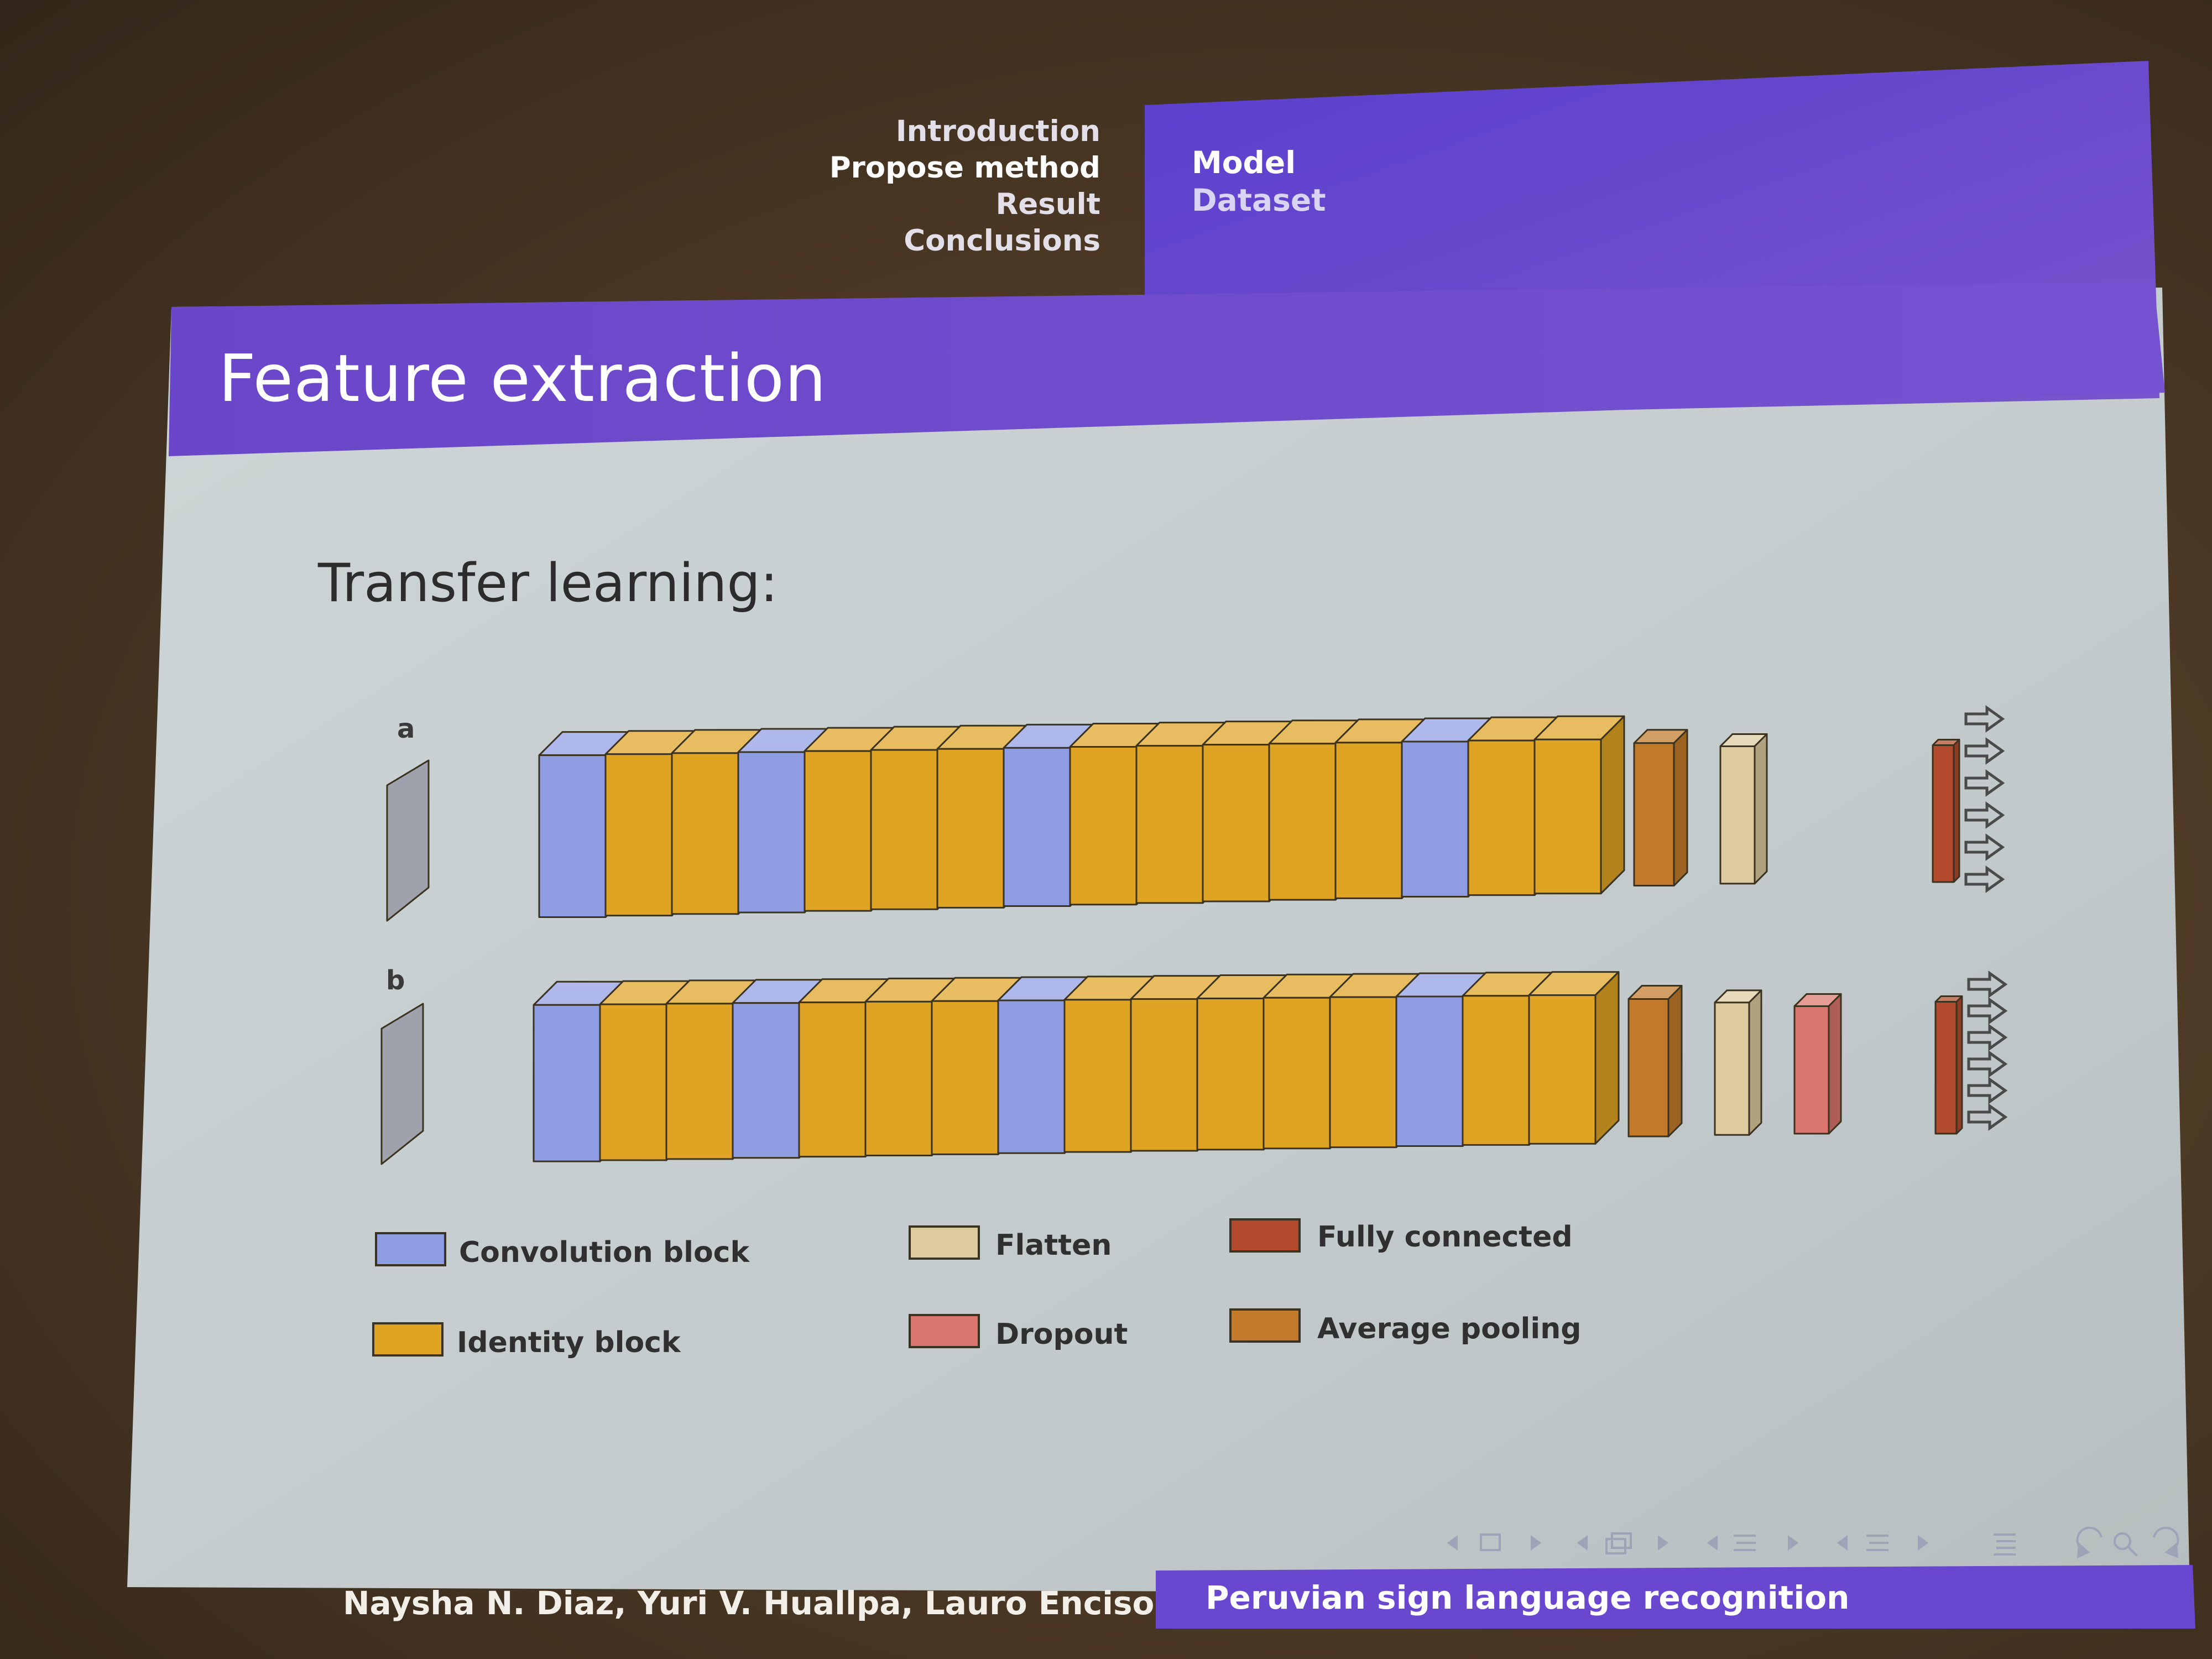  I want to click on legend-label-average-pooling: Average pooling, so click(1450, 1329).